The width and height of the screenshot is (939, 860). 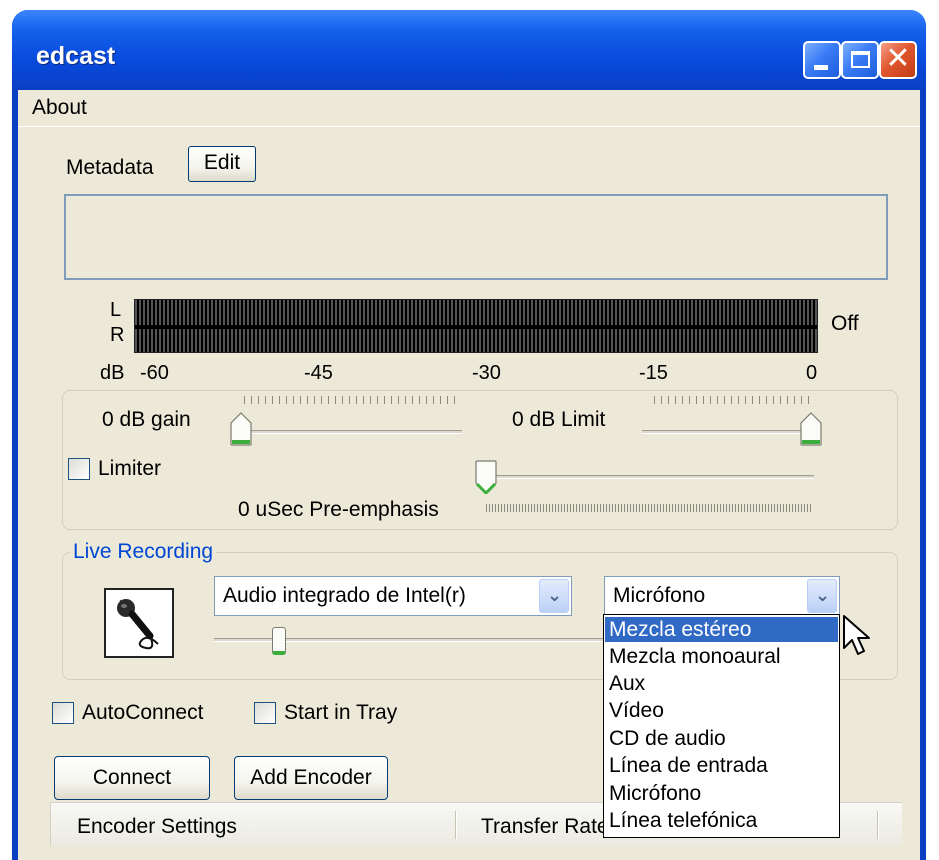 What do you see at coordinates (653, 373) in the screenshot?
I see `db-tick-4: -15` at bounding box center [653, 373].